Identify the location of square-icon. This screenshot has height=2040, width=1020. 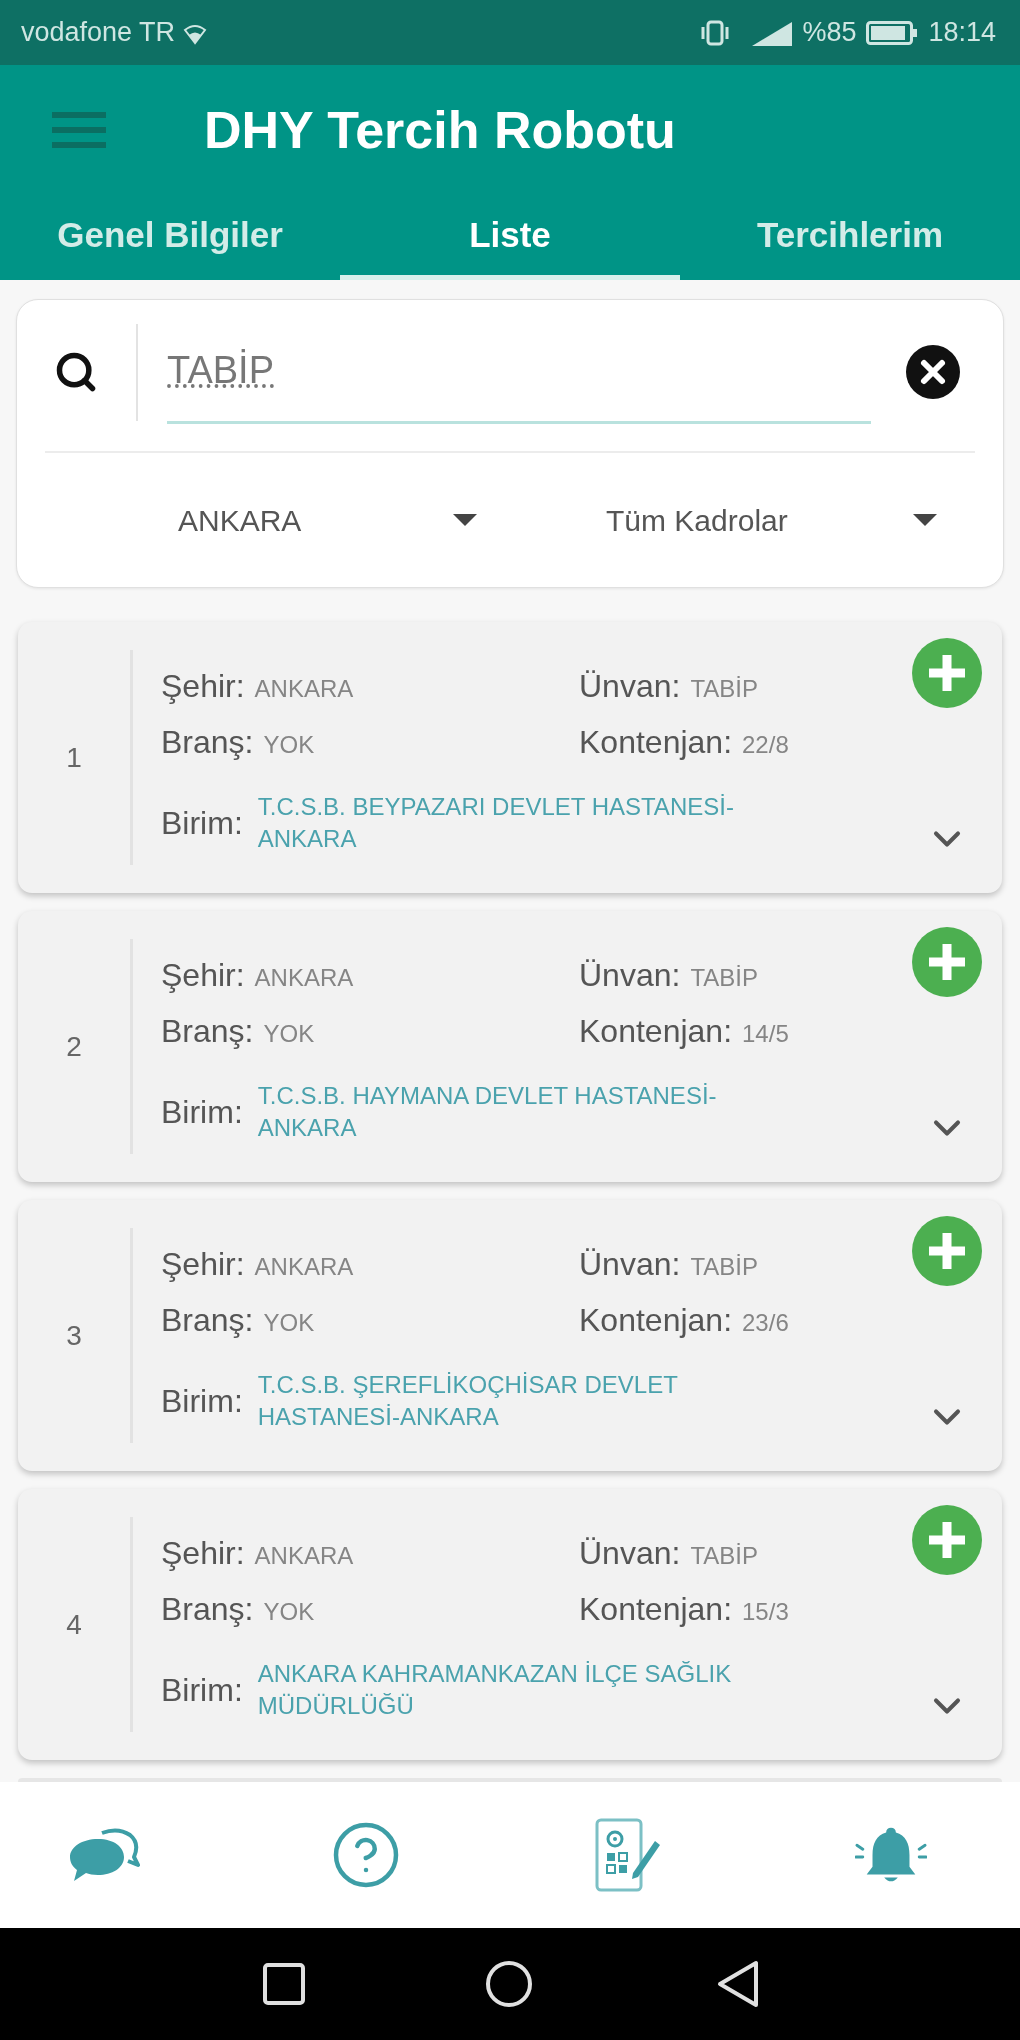
(284, 1984).